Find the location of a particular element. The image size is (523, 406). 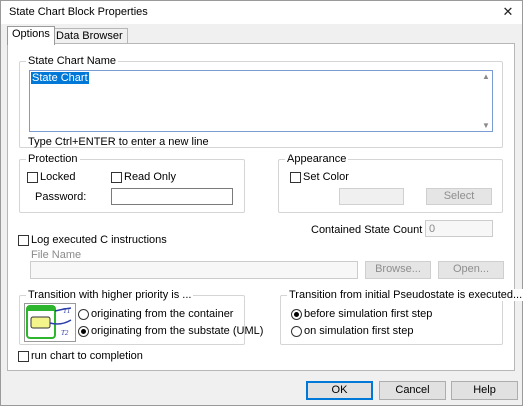

radio-on-first-step is located at coordinates (296, 331).